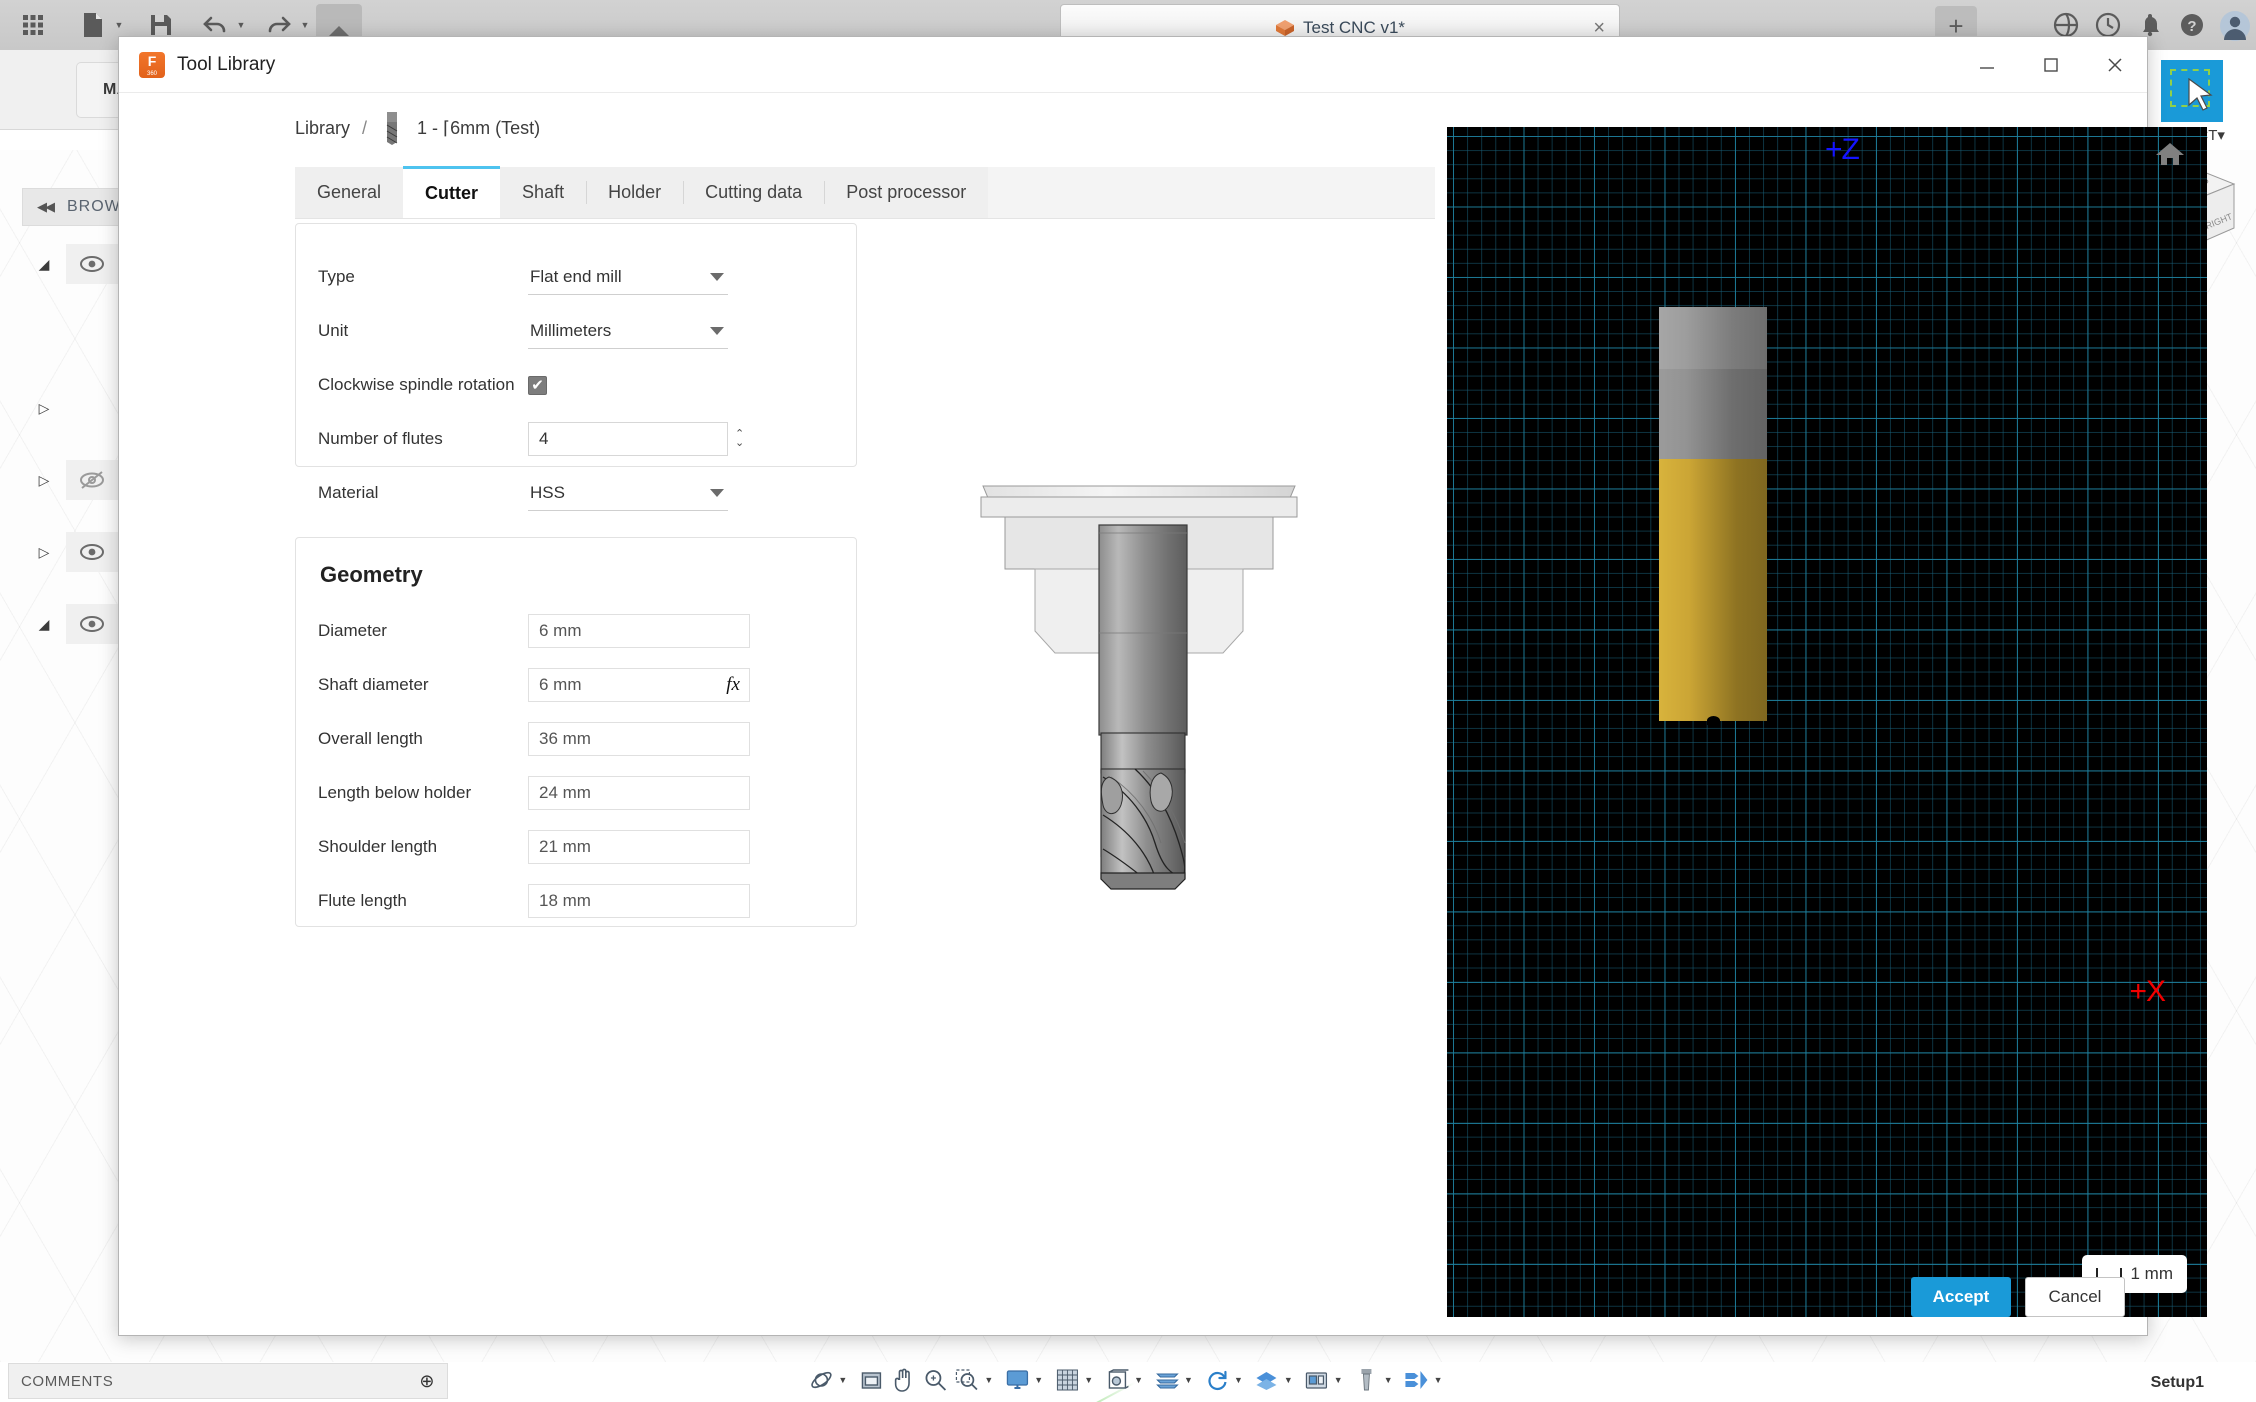 This screenshot has height=1402, width=2256. What do you see at coordinates (33, 25) in the screenshot?
I see `apps-grid-icon` at bounding box center [33, 25].